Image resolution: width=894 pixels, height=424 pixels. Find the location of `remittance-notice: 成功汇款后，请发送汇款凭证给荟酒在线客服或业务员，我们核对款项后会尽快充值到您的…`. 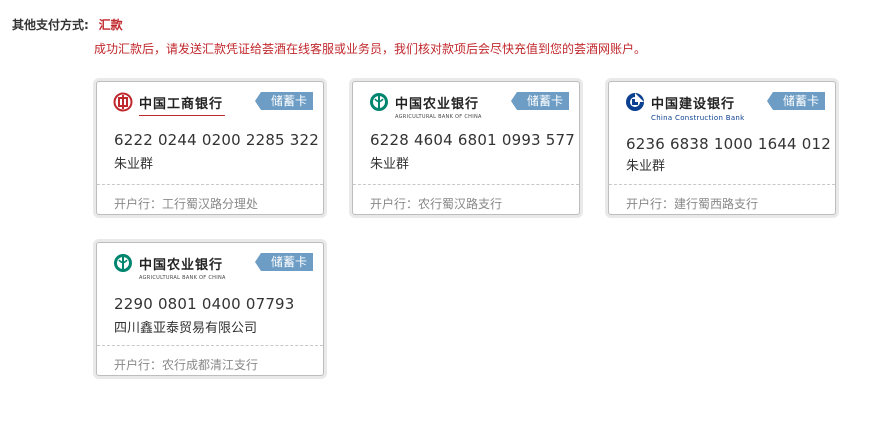

remittance-notice: 成功汇款后，请发送汇款凭证给荟酒在线客服或业务员，我们核对款项后会尽快充值到您的… is located at coordinates (370, 49).